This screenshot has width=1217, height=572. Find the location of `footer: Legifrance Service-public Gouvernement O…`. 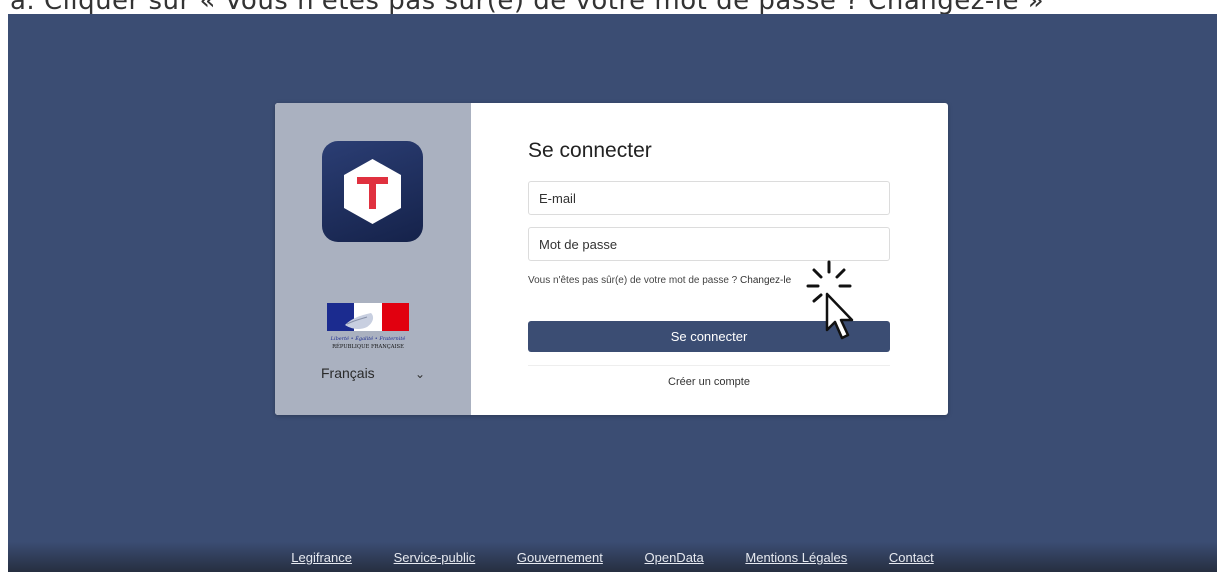

footer: Legifrance Service-public Gouvernement O… is located at coordinates (612, 557).